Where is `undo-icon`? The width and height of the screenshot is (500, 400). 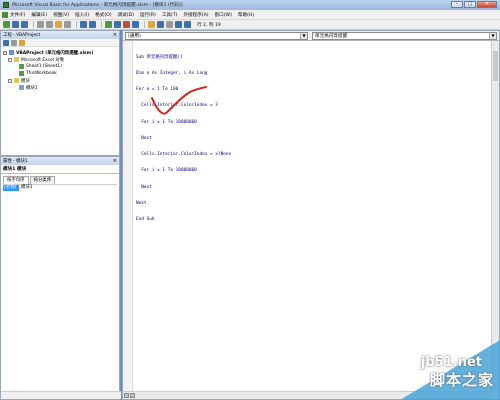
undo-icon is located at coordinates (83, 24).